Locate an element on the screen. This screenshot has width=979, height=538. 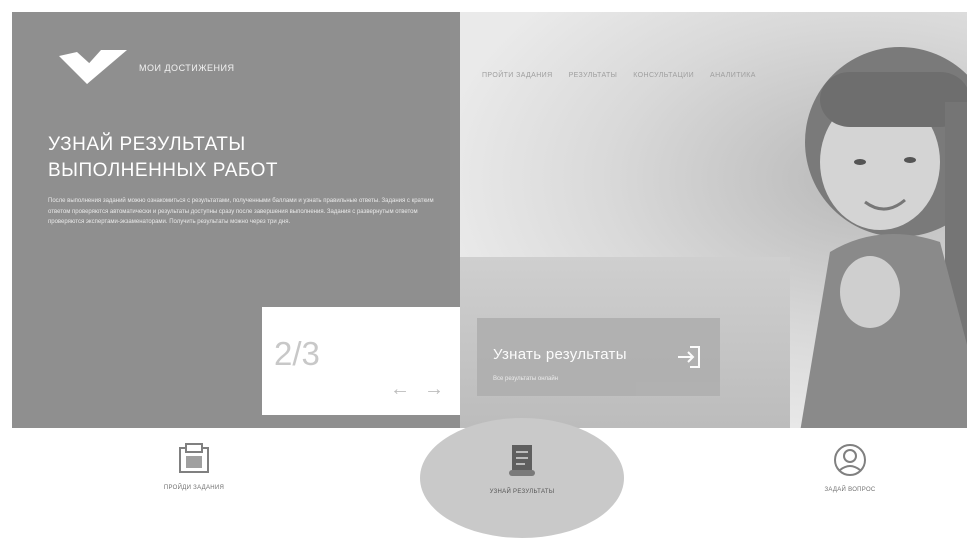
girl-illustration is located at coordinates (883, 237).